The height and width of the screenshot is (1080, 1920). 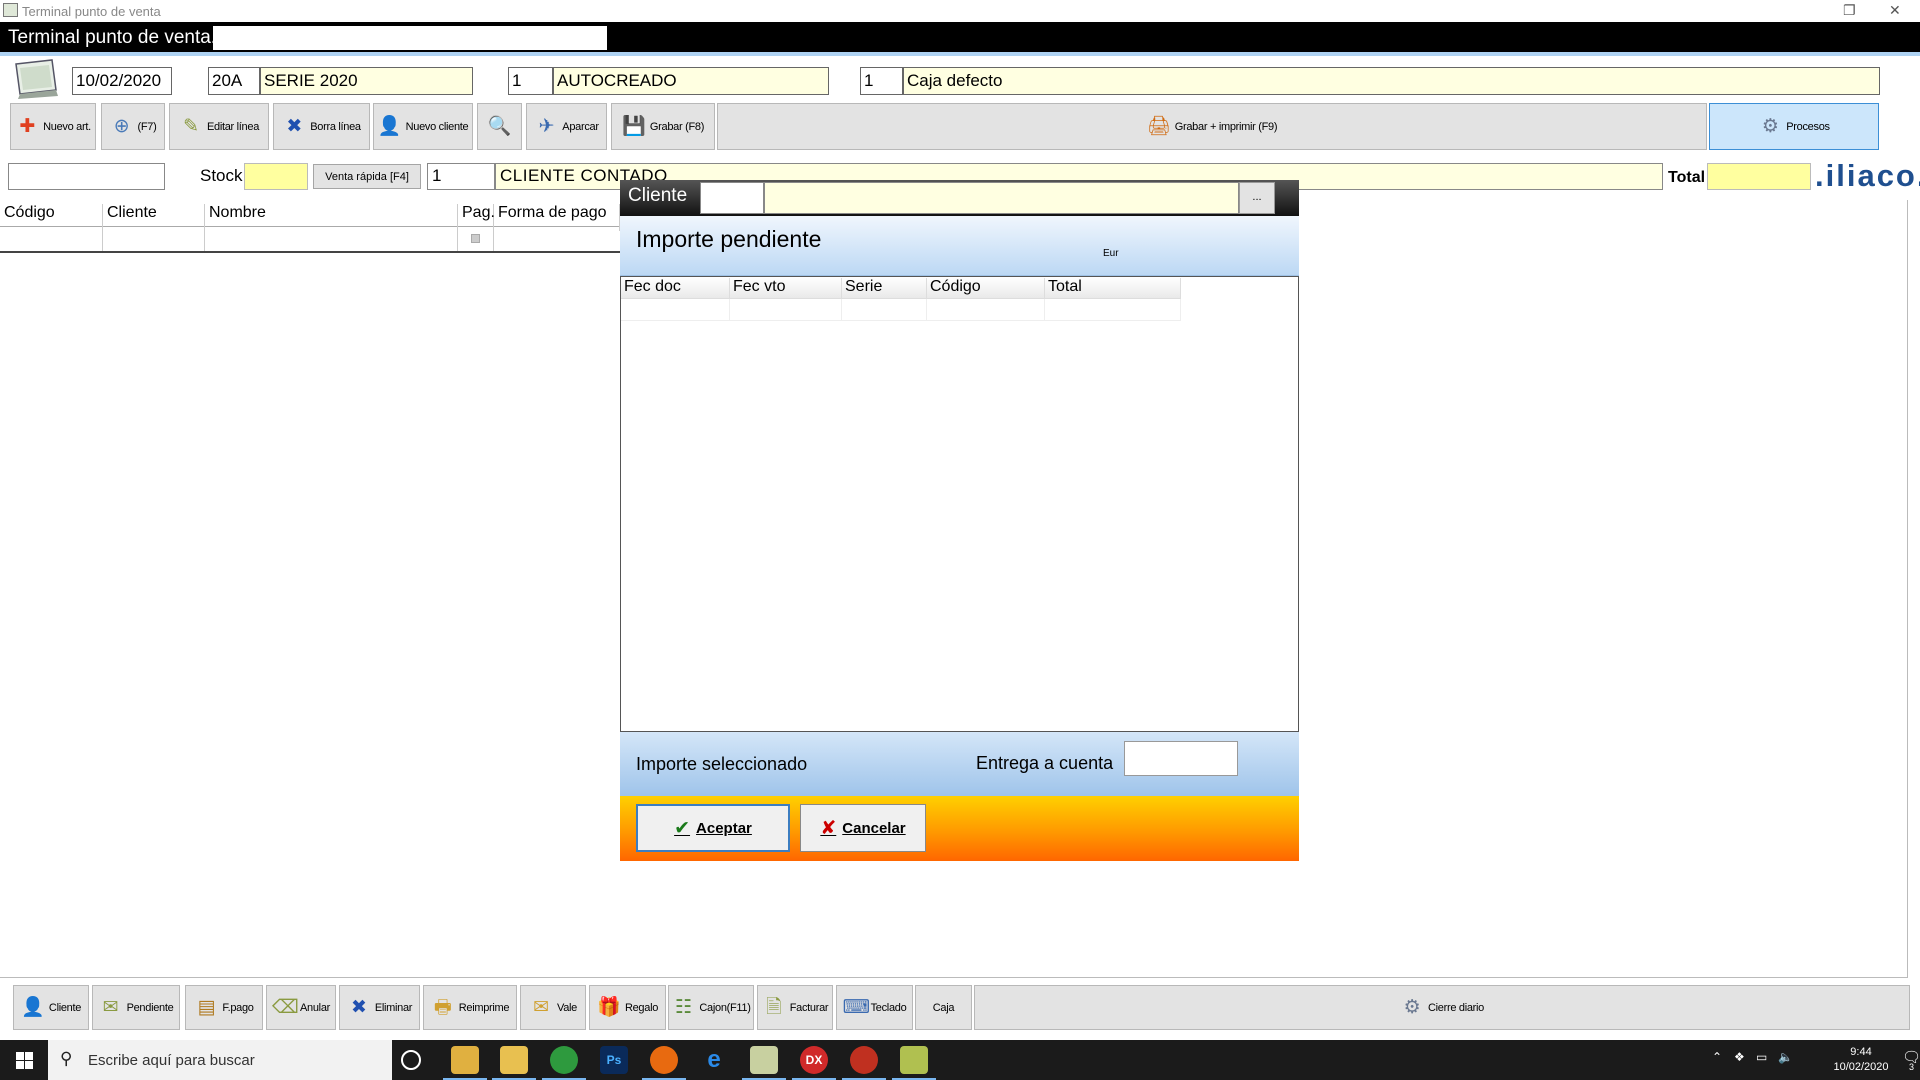 What do you see at coordinates (437, 126) in the screenshot?
I see `new-client-label: Nuevo cliente` at bounding box center [437, 126].